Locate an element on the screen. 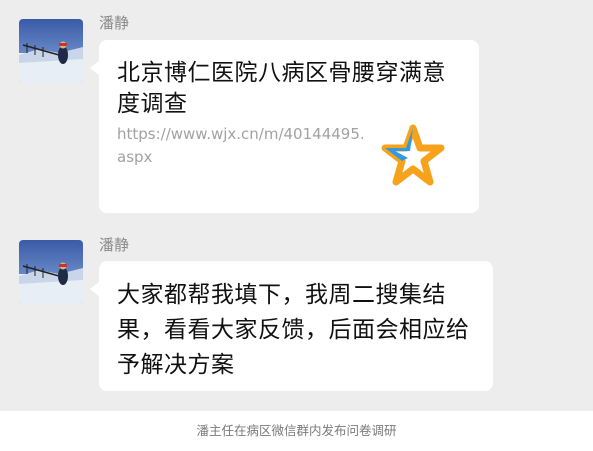  message-text: 大家都帮我填下，我周二搜集结果，看看大家反馈，后面会相应给予解决方案 is located at coordinates (293, 330).